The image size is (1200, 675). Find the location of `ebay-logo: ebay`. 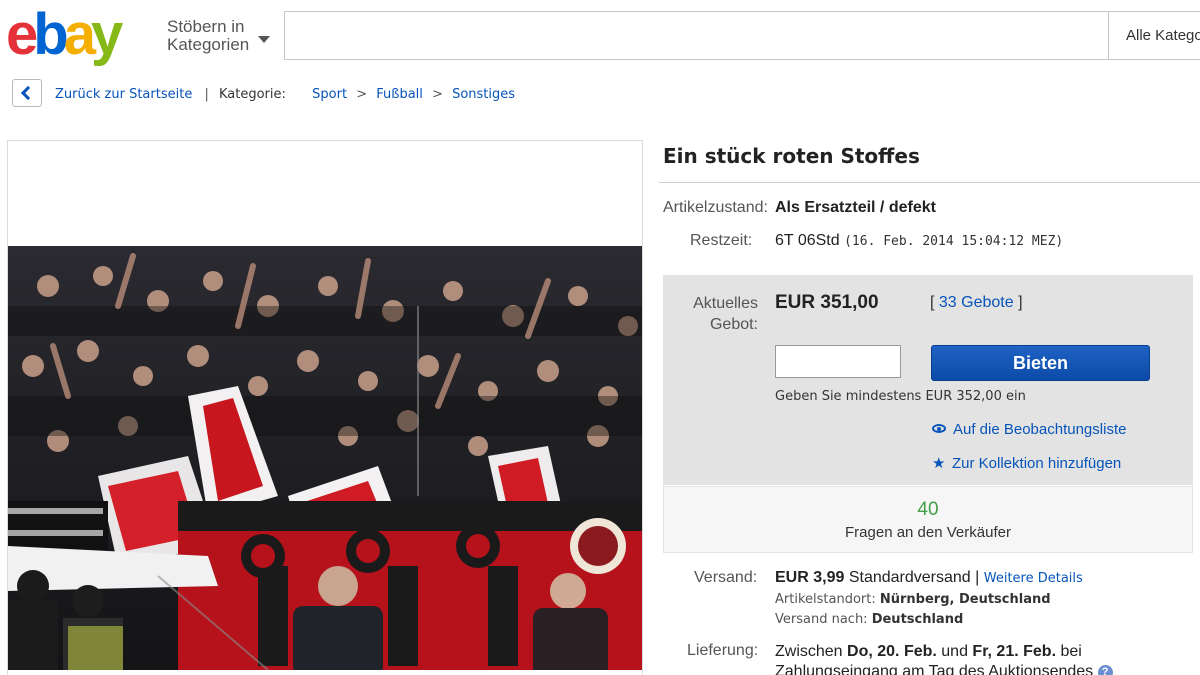

ebay-logo: ebay is located at coordinates (81, 35).